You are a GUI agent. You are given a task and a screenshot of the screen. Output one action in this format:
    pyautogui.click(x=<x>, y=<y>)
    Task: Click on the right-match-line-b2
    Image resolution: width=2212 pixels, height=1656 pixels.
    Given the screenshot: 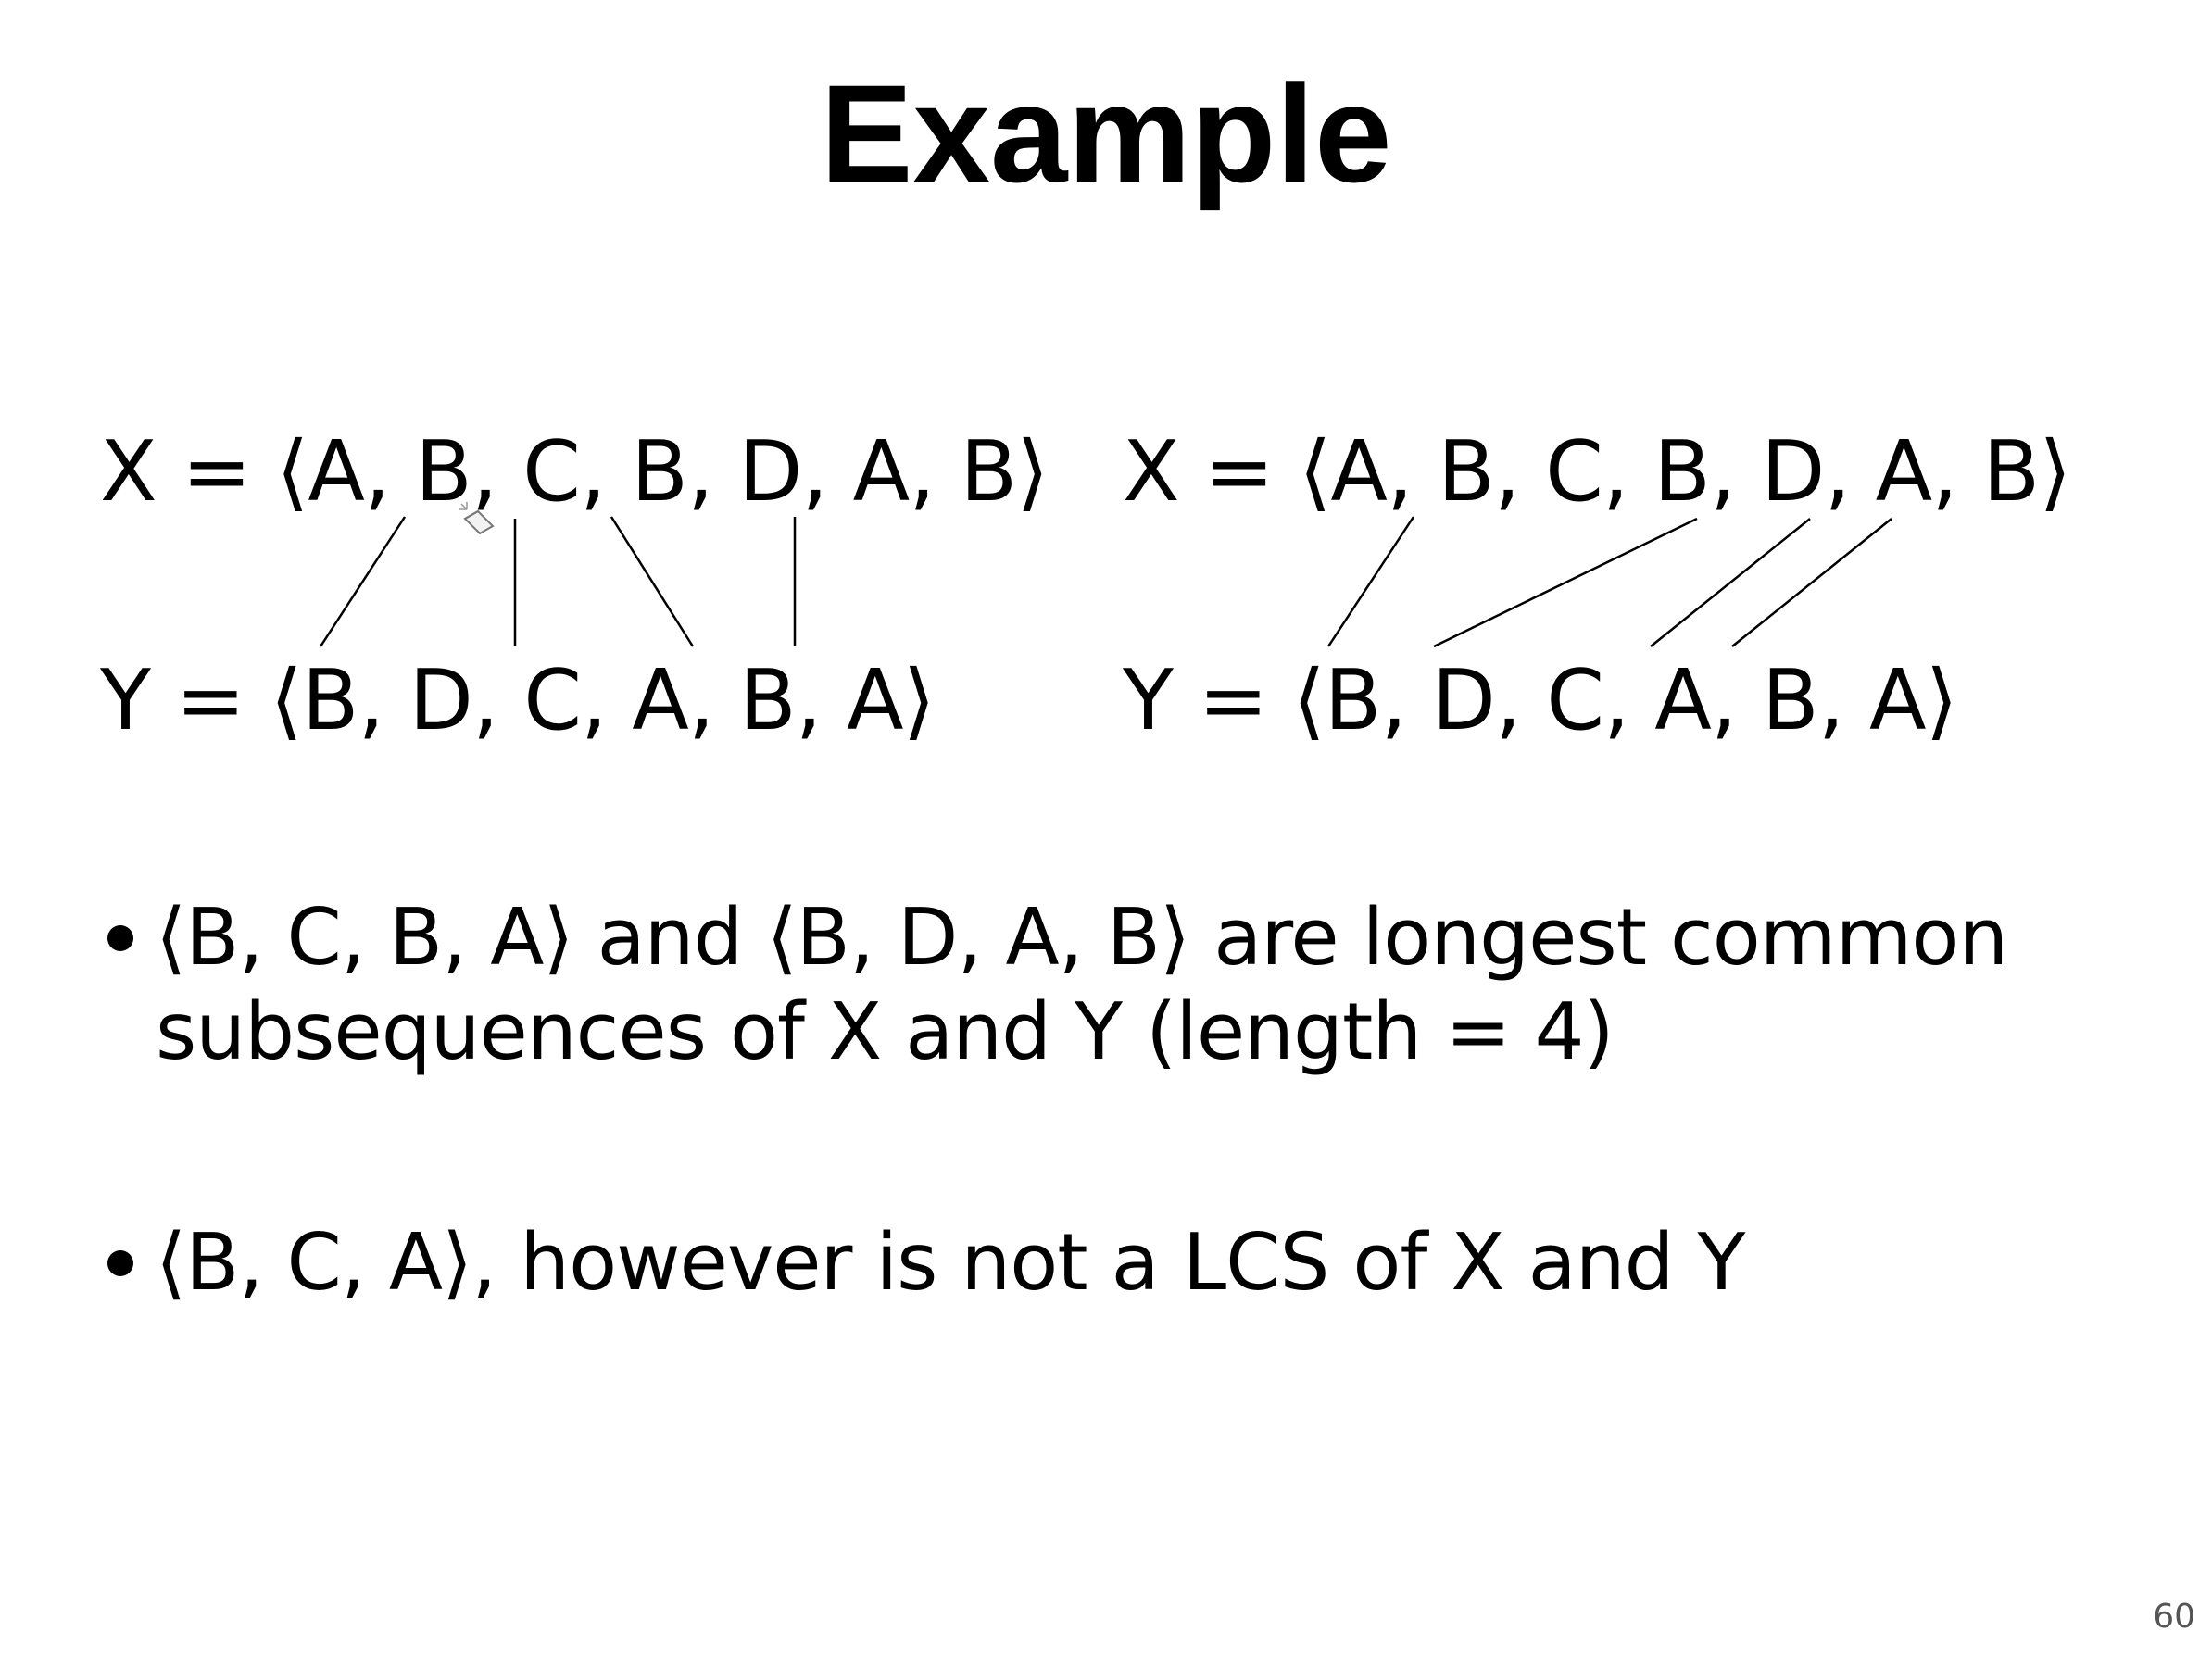 What is the action you would take?
    pyautogui.click(x=1811, y=582)
    